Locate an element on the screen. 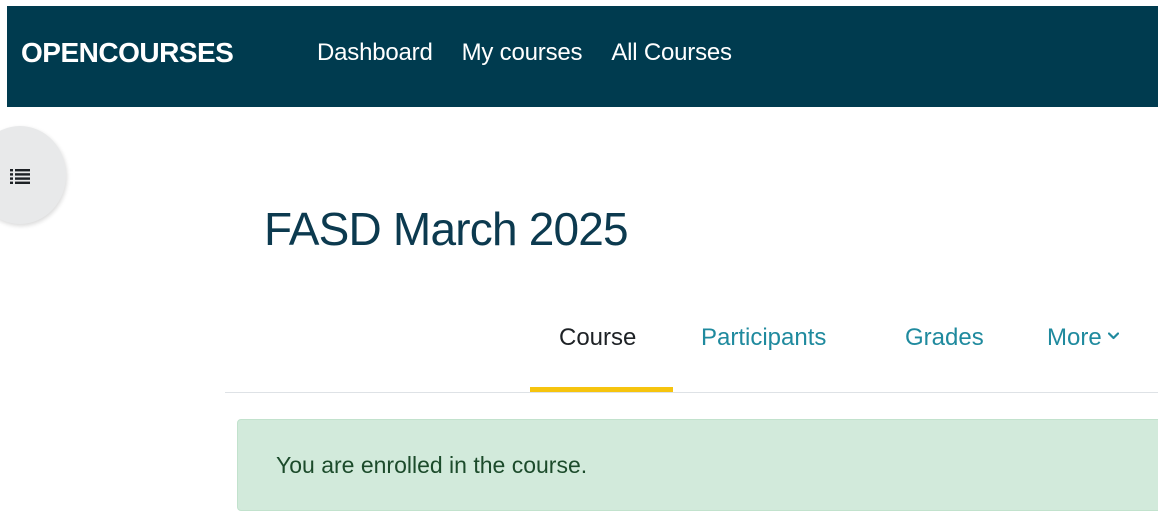 The width and height of the screenshot is (1158, 511). tab-course: Course is located at coordinates (597, 338).